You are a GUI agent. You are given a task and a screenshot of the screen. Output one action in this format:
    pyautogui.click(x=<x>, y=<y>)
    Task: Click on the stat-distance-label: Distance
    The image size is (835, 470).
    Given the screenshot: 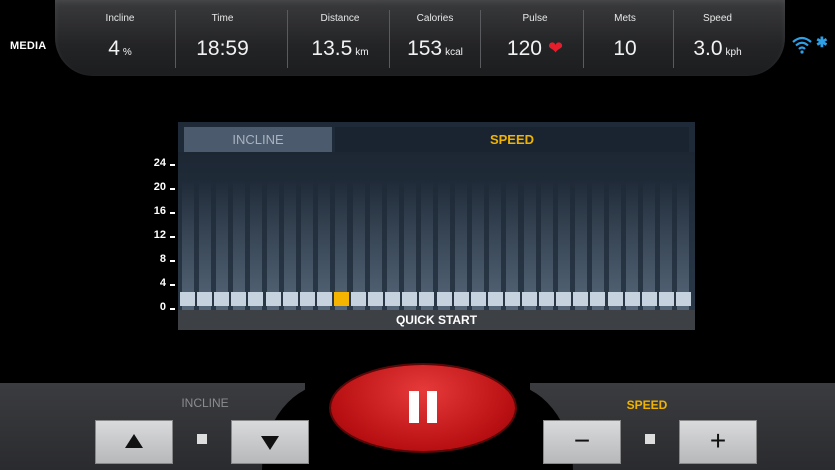 What is the action you would take?
    pyautogui.click(x=340, y=18)
    